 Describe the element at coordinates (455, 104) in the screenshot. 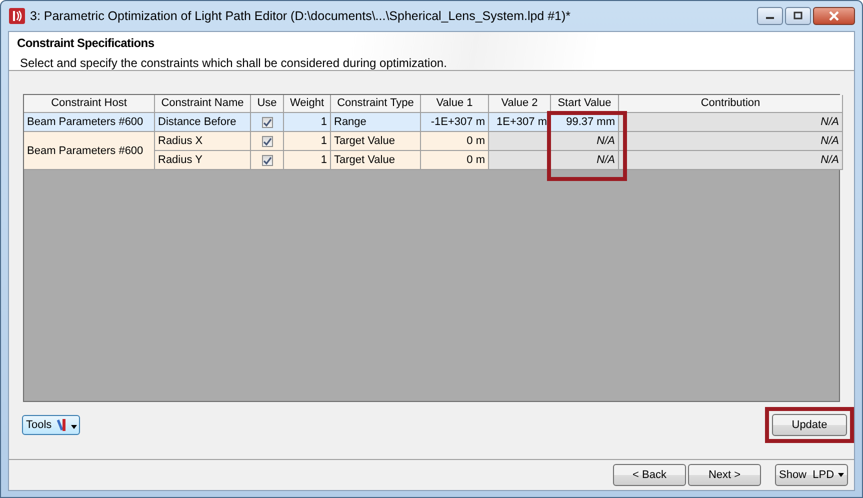

I see `column-header: Value 1` at that location.